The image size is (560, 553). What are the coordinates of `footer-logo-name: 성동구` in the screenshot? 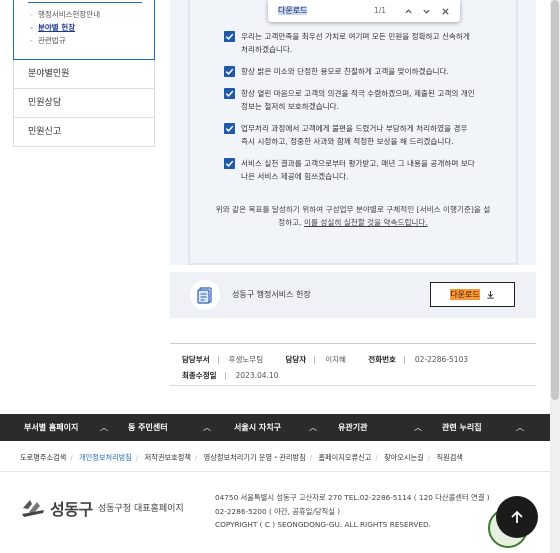 It's located at (71, 509).